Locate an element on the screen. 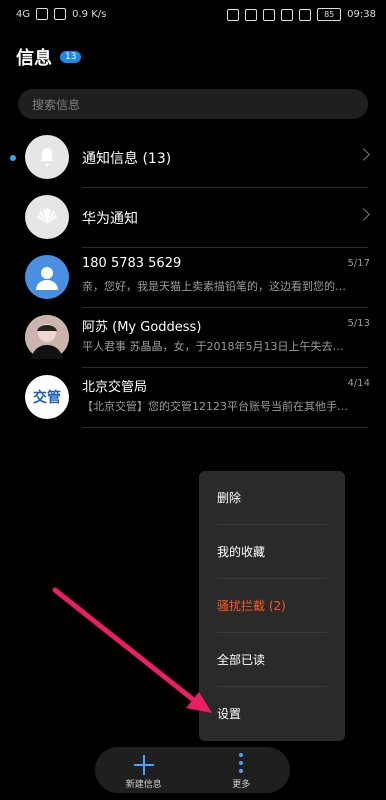 This screenshot has width=386, height=800. new-message-label: 新建信息 is located at coordinates (143, 785).